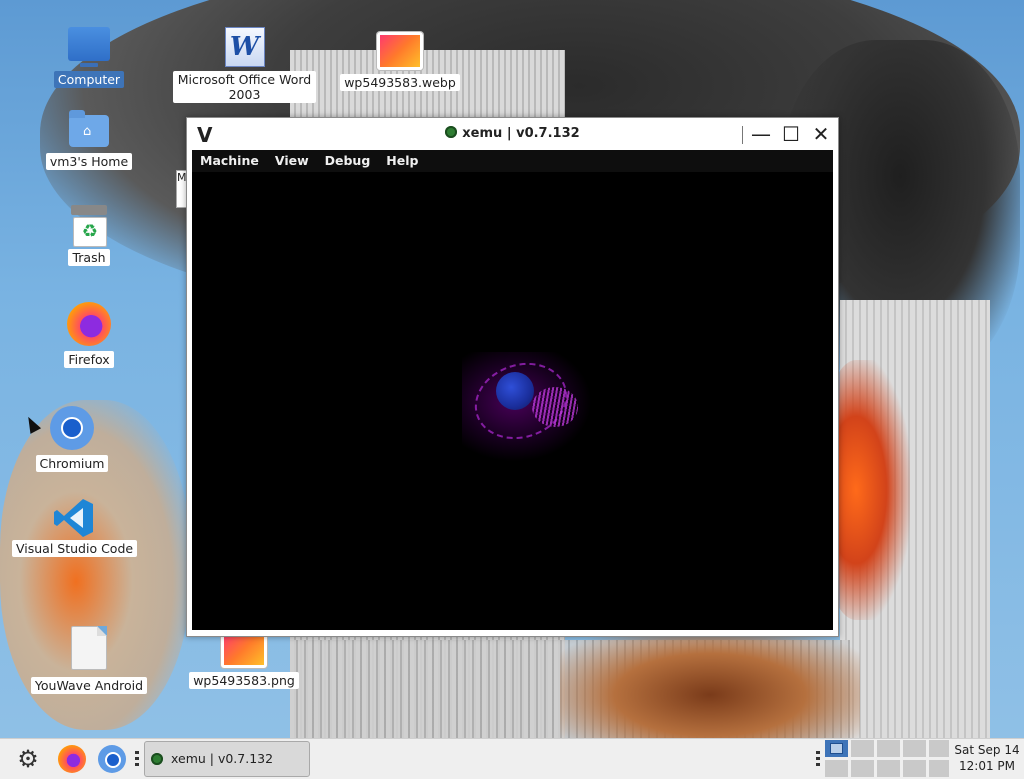 Image resolution: width=1024 pixels, height=779 pixels. What do you see at coordinates (89, 257) in the screenshot?
I see `desktop-icon-label: Trash` at bounding box center [89, 257].